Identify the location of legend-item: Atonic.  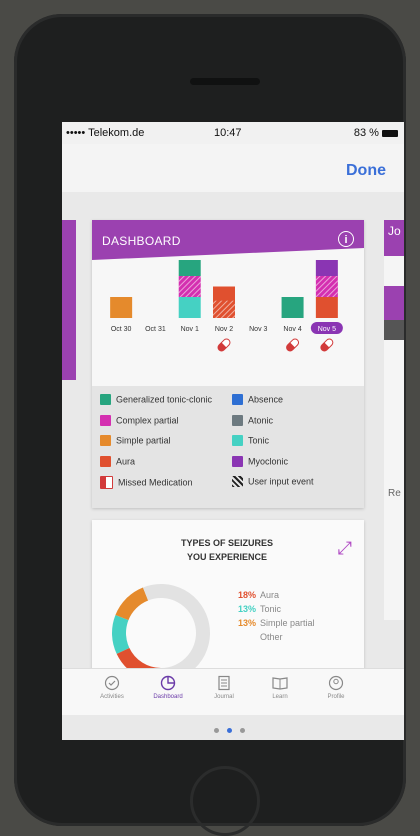
(252, 420).